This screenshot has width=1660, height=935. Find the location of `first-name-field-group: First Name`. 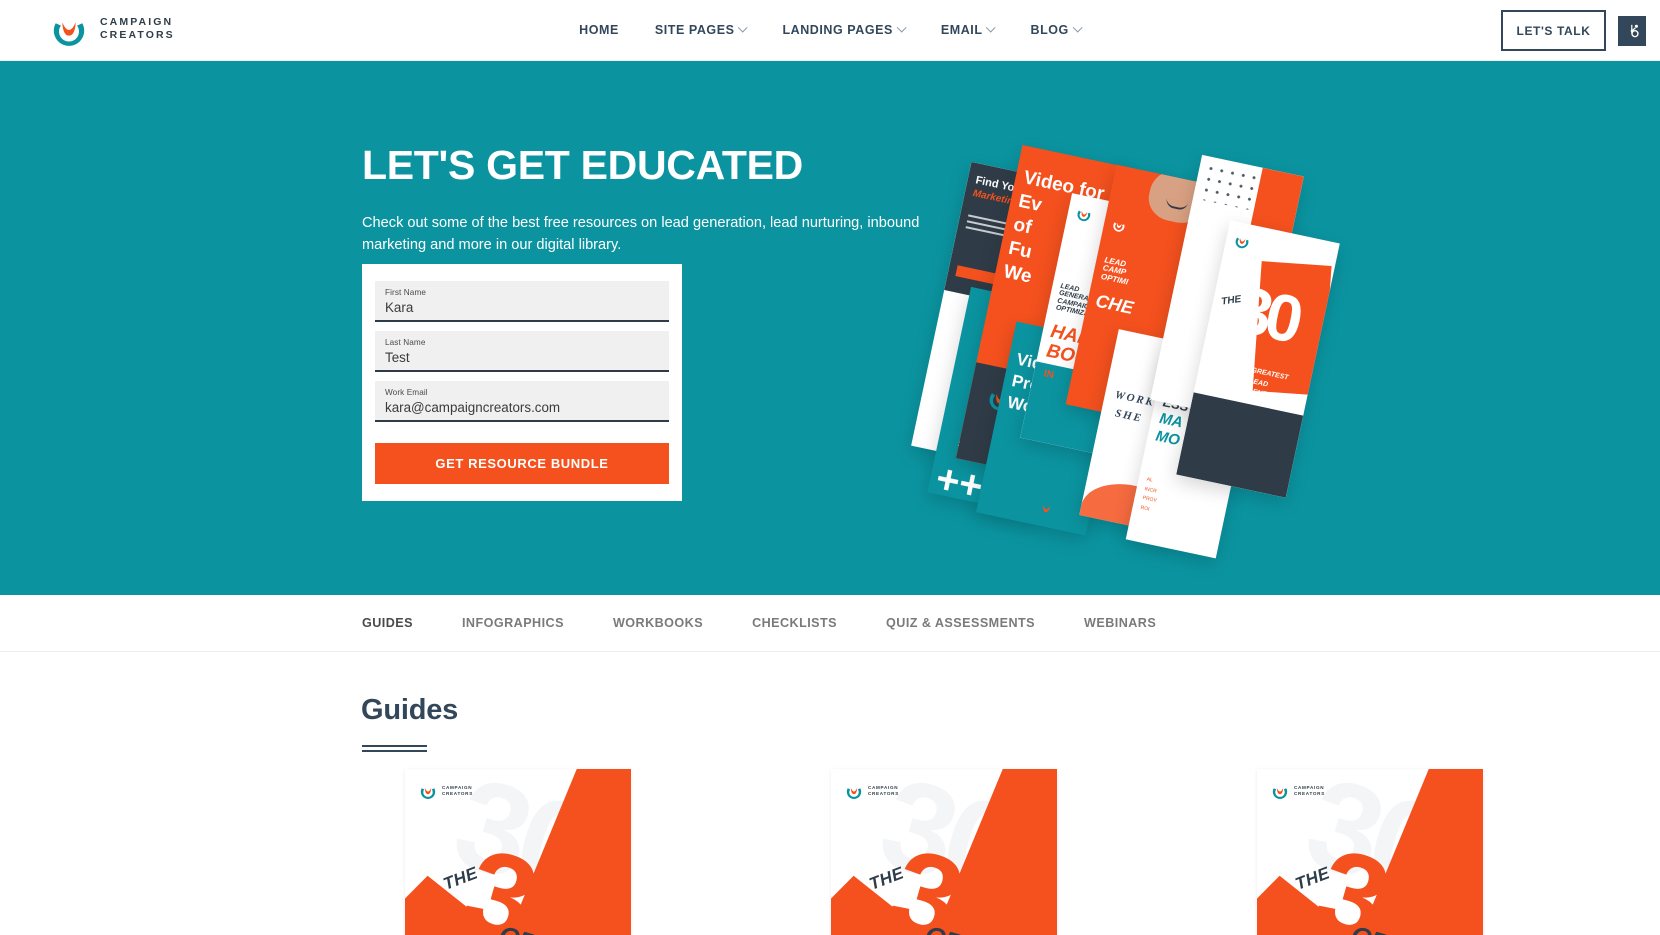

first-name-field-group: First Name is located at coordinates (522, 301).